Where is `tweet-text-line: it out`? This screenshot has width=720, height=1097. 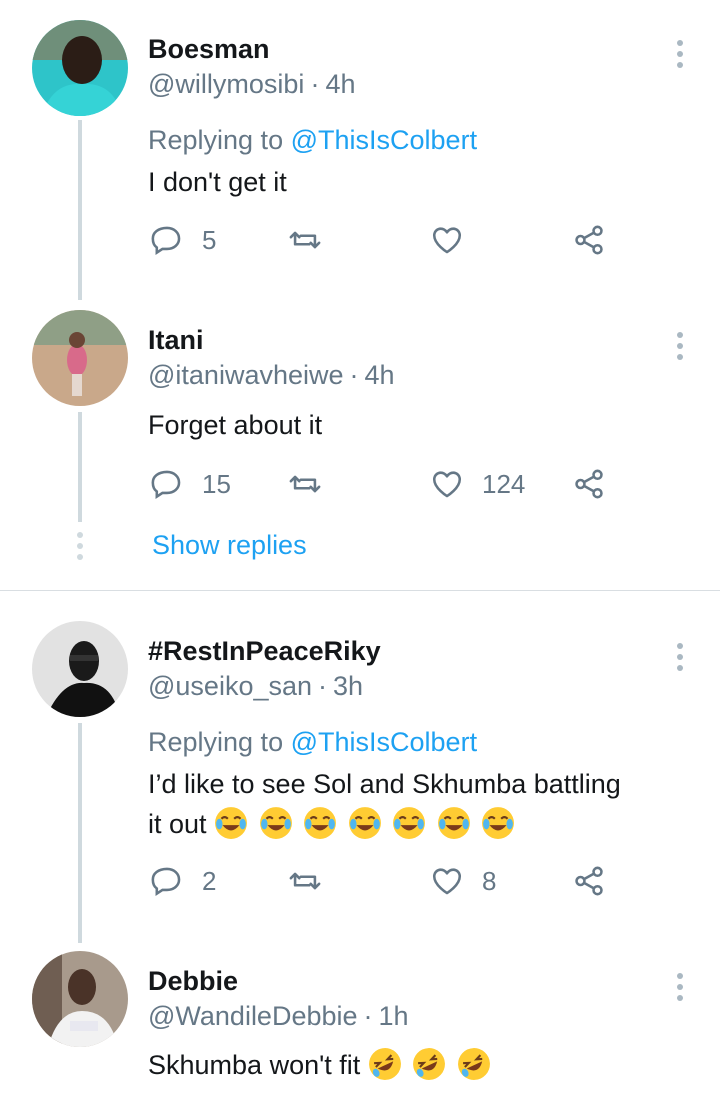 tweet-text-line: it out is located at coordinates (418, 824).